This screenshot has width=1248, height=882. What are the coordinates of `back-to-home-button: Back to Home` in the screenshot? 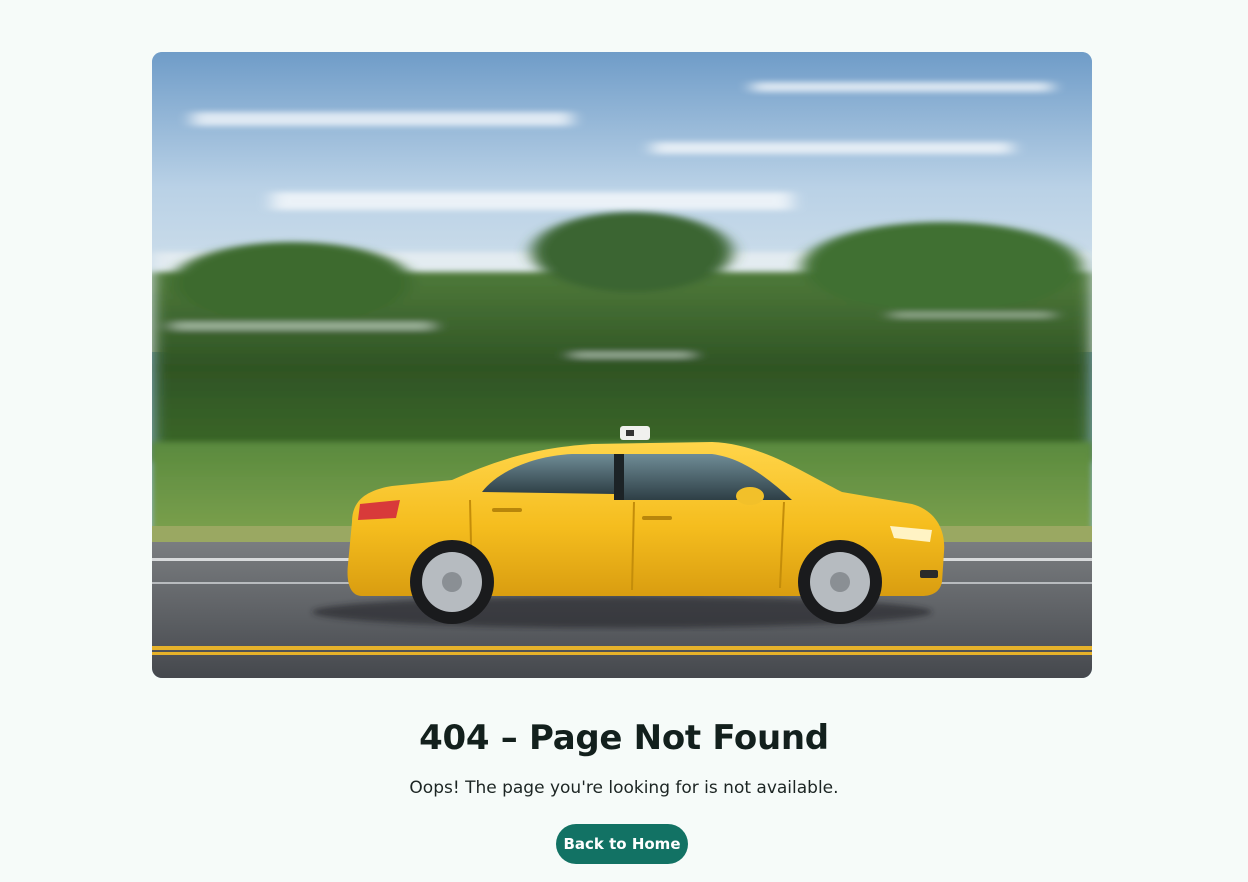 It's located at (622, 844).